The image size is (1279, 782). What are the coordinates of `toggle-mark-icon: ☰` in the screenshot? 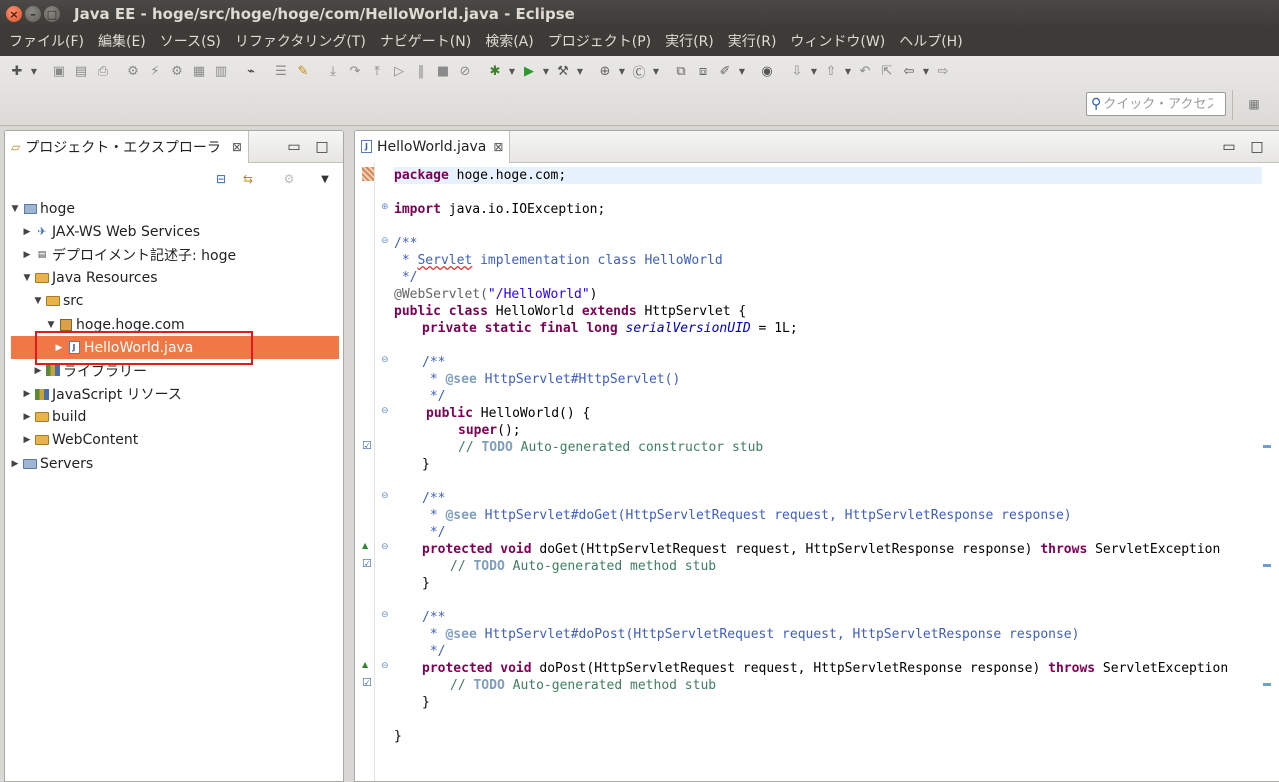 It's located at (281, 71).